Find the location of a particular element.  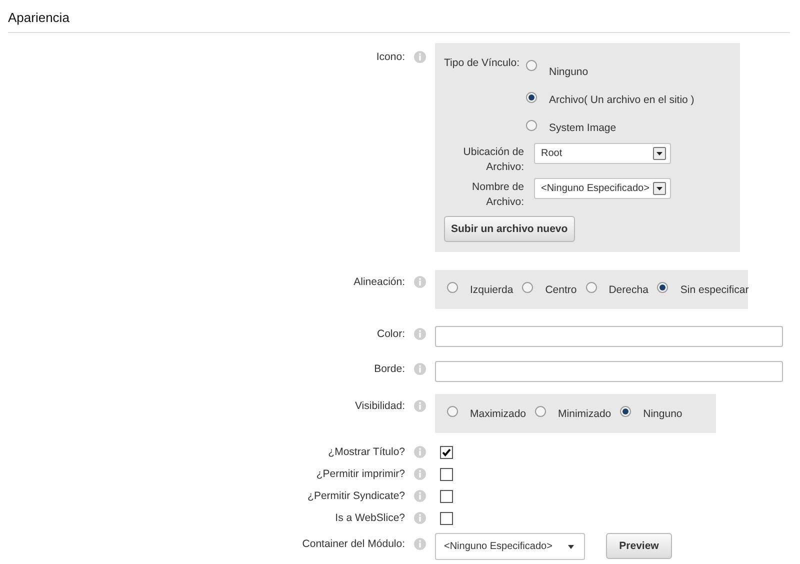

radio-label: Archivo( Un archivo en el sitio ) is located at coordinates (621, 99).